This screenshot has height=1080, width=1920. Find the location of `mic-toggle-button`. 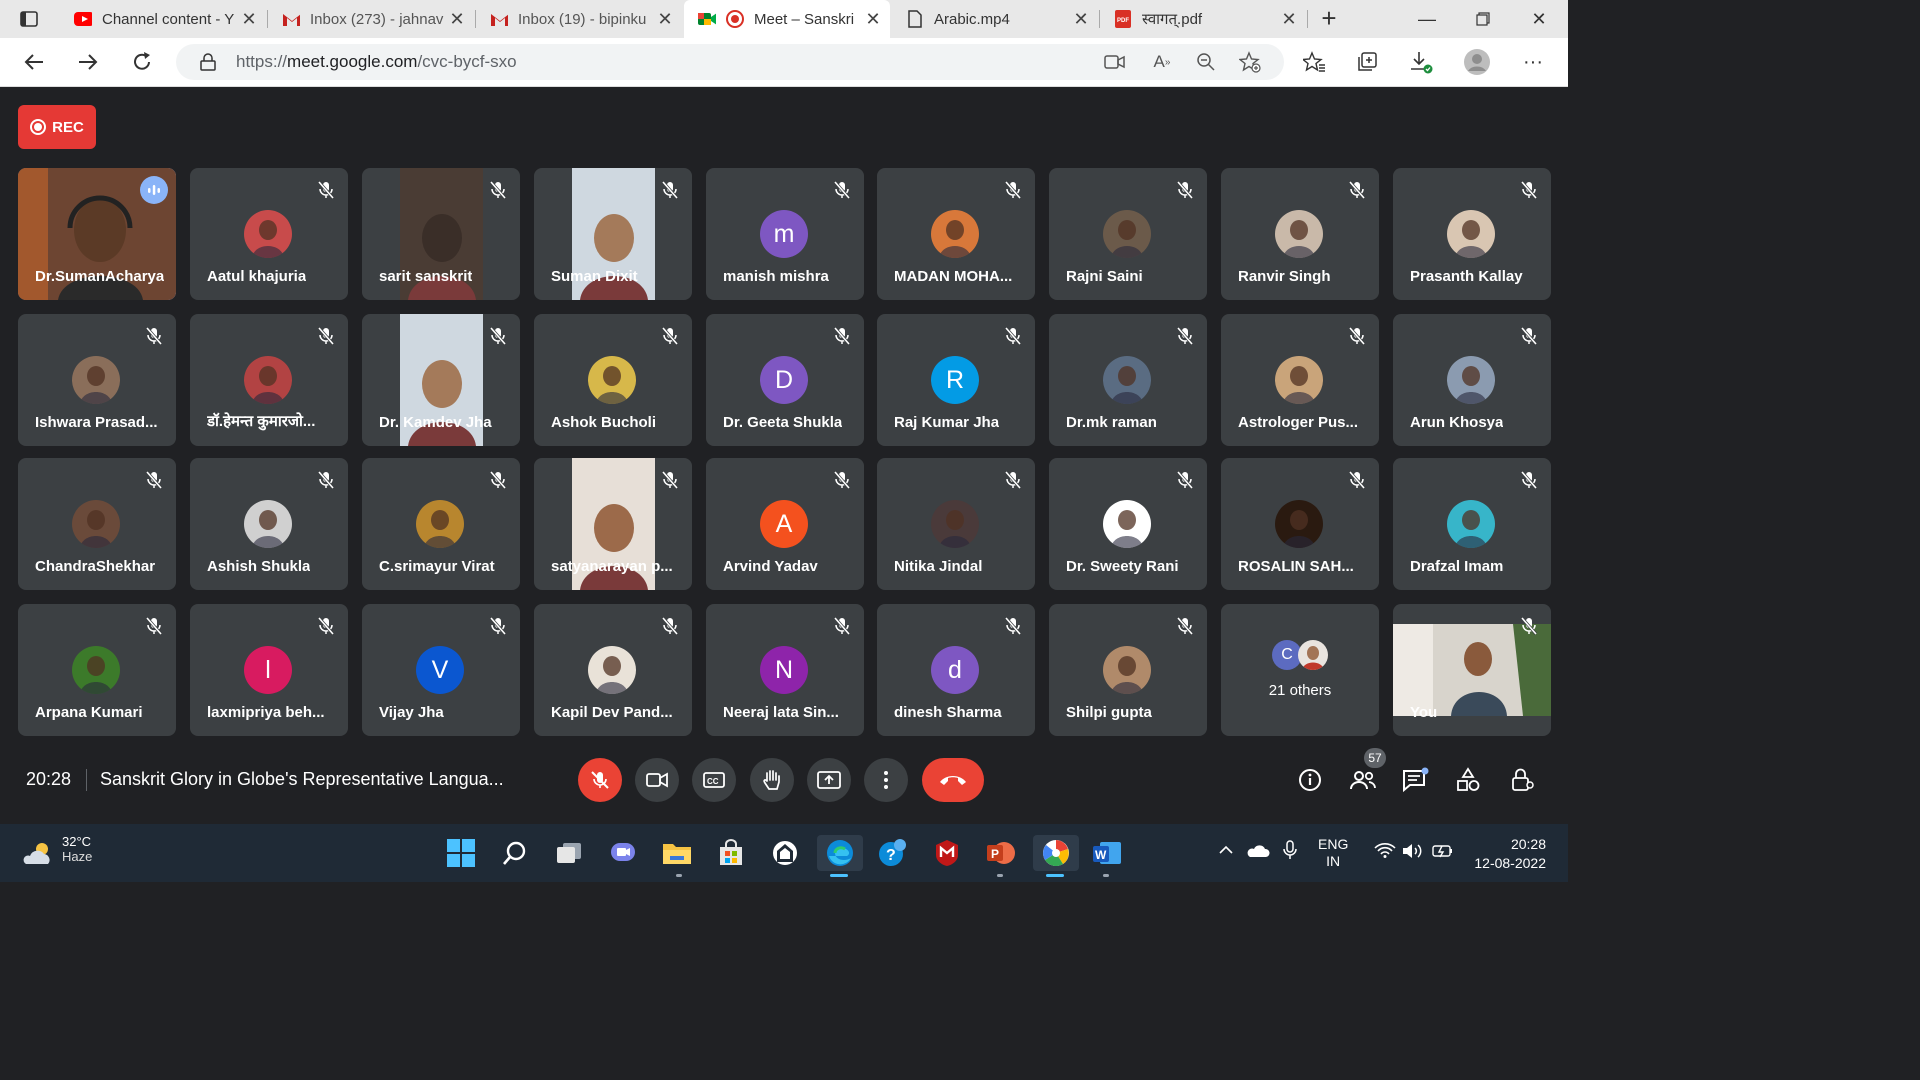

mic-toggle-button is located at coordinates (600, 780).